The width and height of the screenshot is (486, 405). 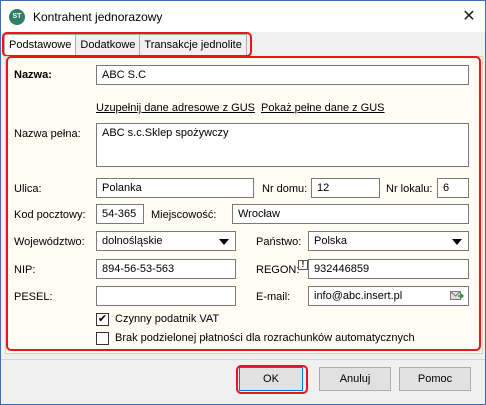 I want to click on app-logo-icon: ST, so click(x=17, y=17).